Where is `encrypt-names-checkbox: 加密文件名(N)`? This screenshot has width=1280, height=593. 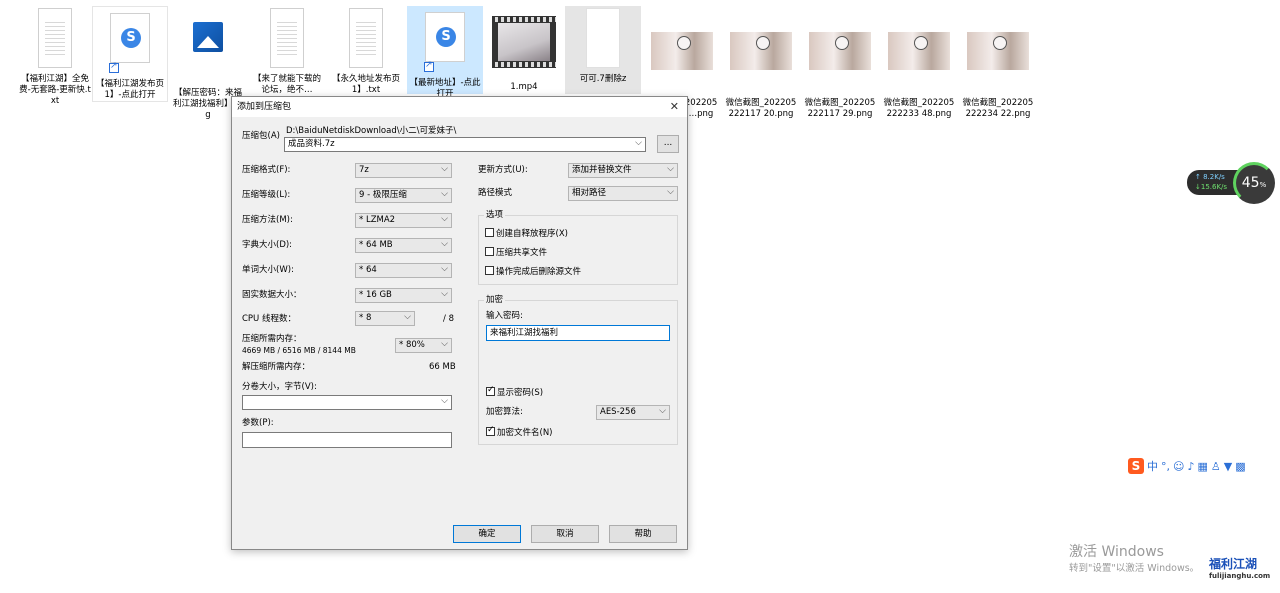 encrypt-names-checkbox: 加密文件名(N) is located at coordinates (519, 432).